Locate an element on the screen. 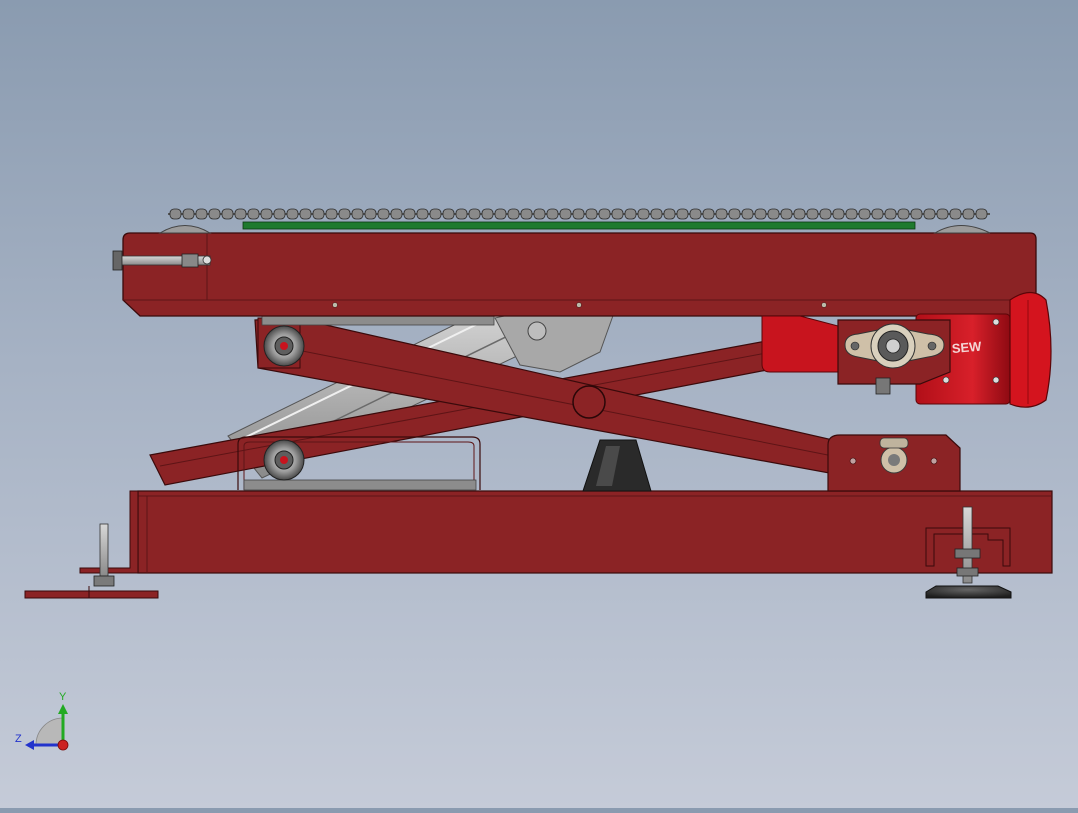 Image resolution: width=1078 pixels, height=813 pixels. z-axis-label: Z is located at coordinates (18, 739).